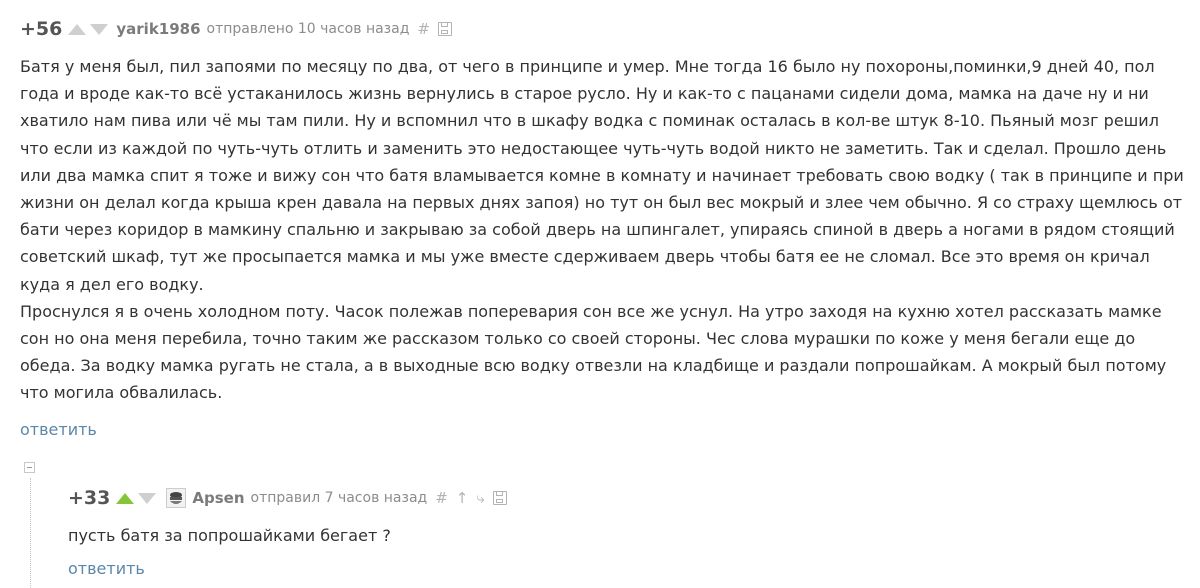 The width and height of the screenshot is (1200, 588). Describe the element at coordinates (29, 467) in the screenshot. I see `collapse-thread-button` at that location.